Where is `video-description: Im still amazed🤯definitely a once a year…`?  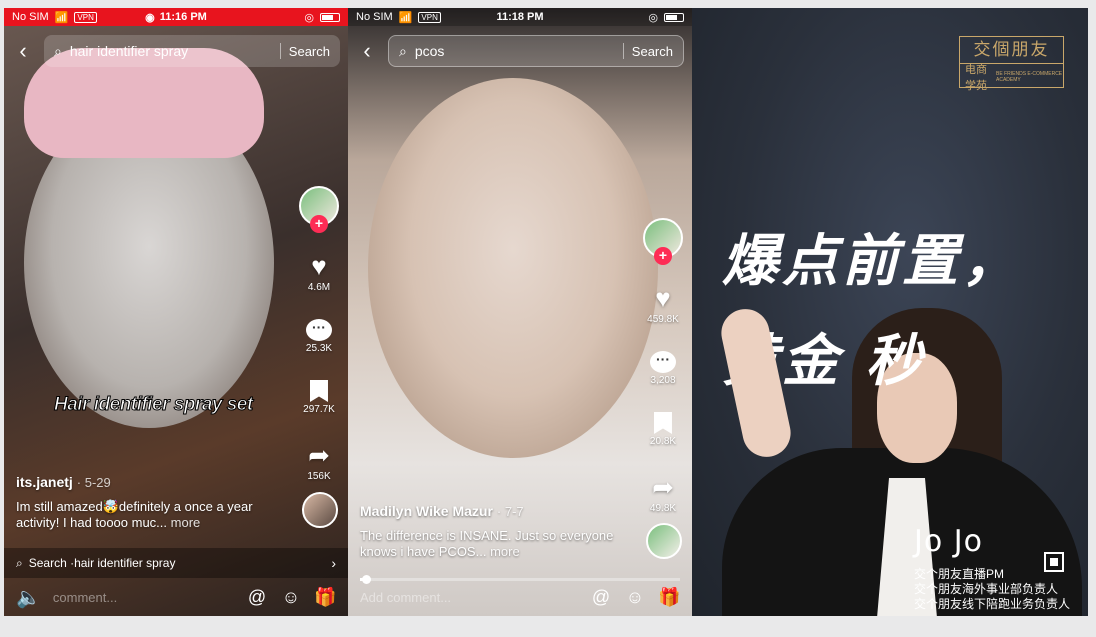
video-description: Im still amazed🤯definitely a once a year… is located at coordinates (146, 515).